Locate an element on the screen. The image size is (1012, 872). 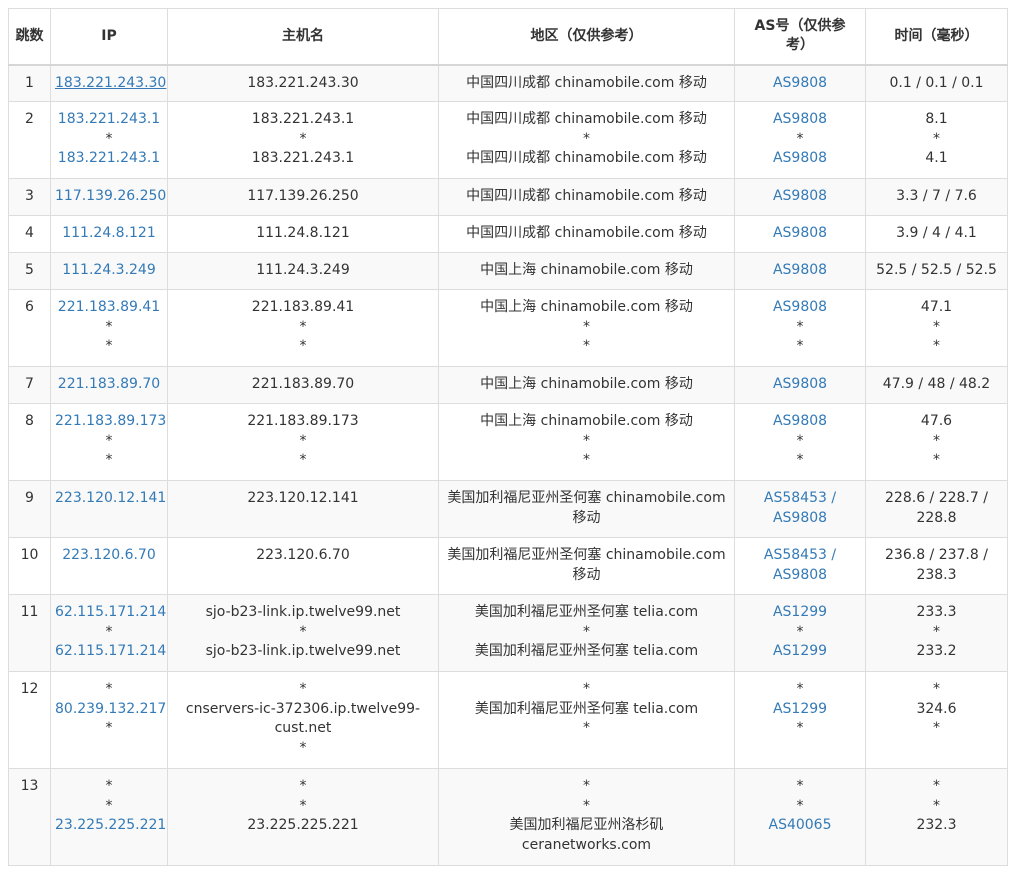
ip-link: 221.183.89.41 is located at coordinates (109, 308).